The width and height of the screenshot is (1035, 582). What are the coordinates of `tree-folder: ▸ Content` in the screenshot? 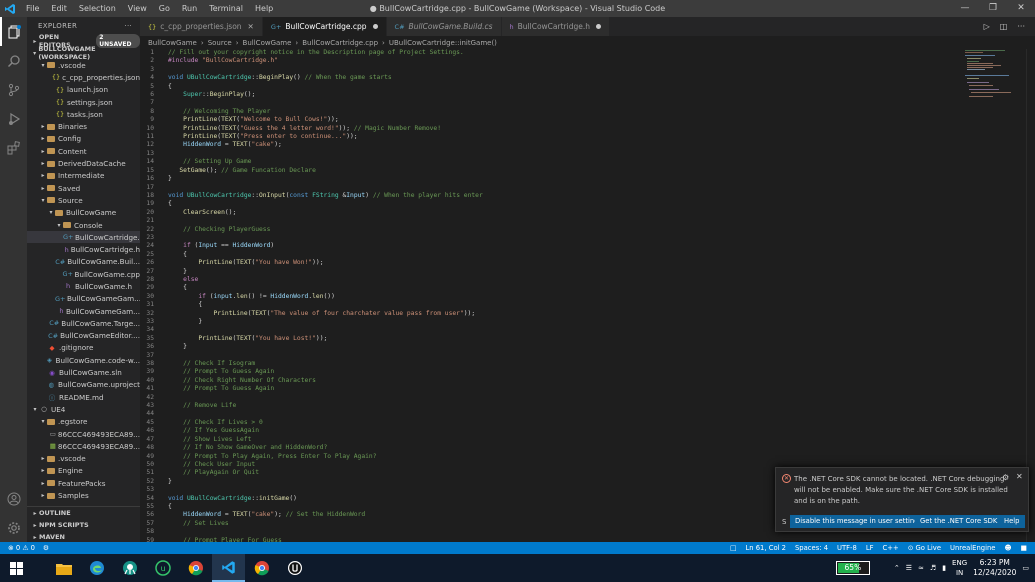 It's located at (83, 151).